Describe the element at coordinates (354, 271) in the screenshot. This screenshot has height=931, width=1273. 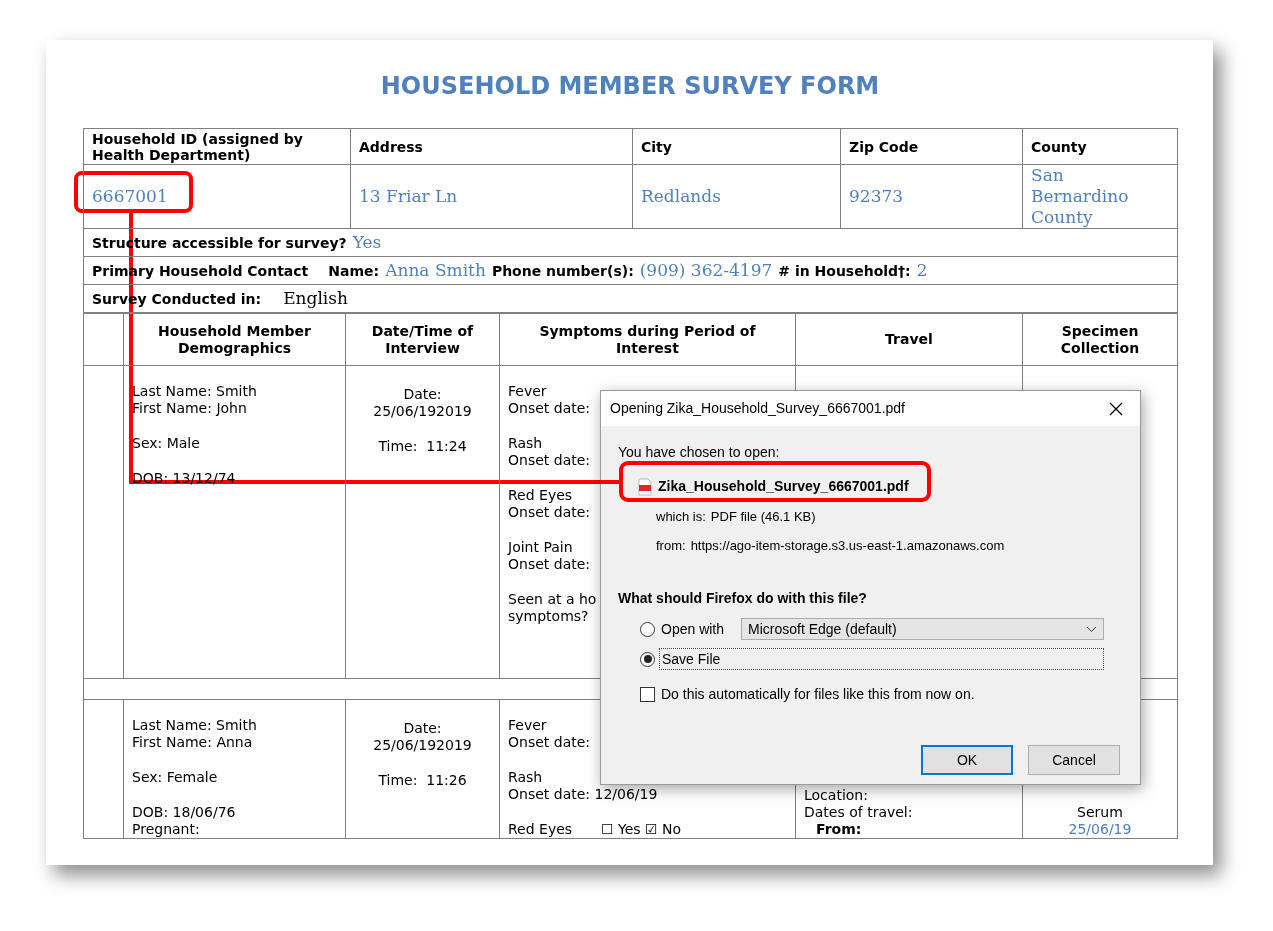
I see `field-label: Name:` at that location.